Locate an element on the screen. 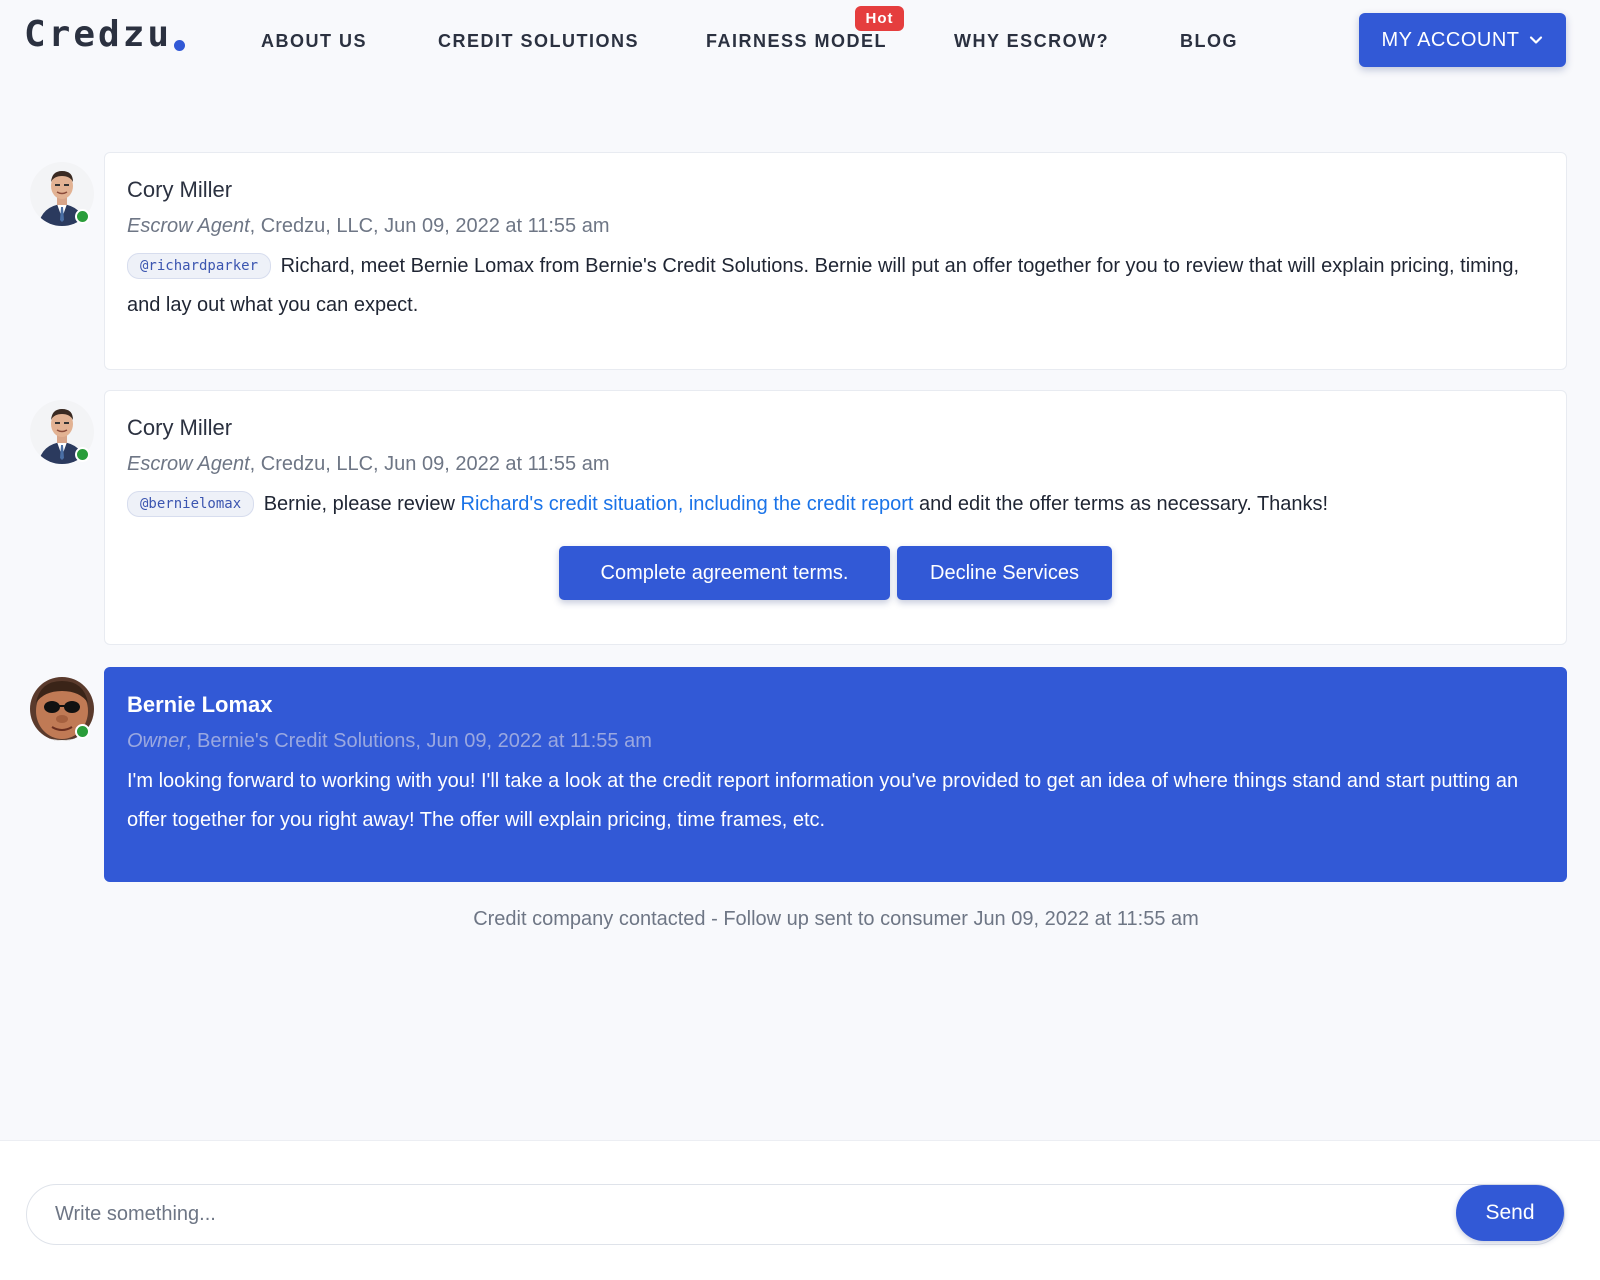  message-input-wrapper is located at coordinates (795, 1214).